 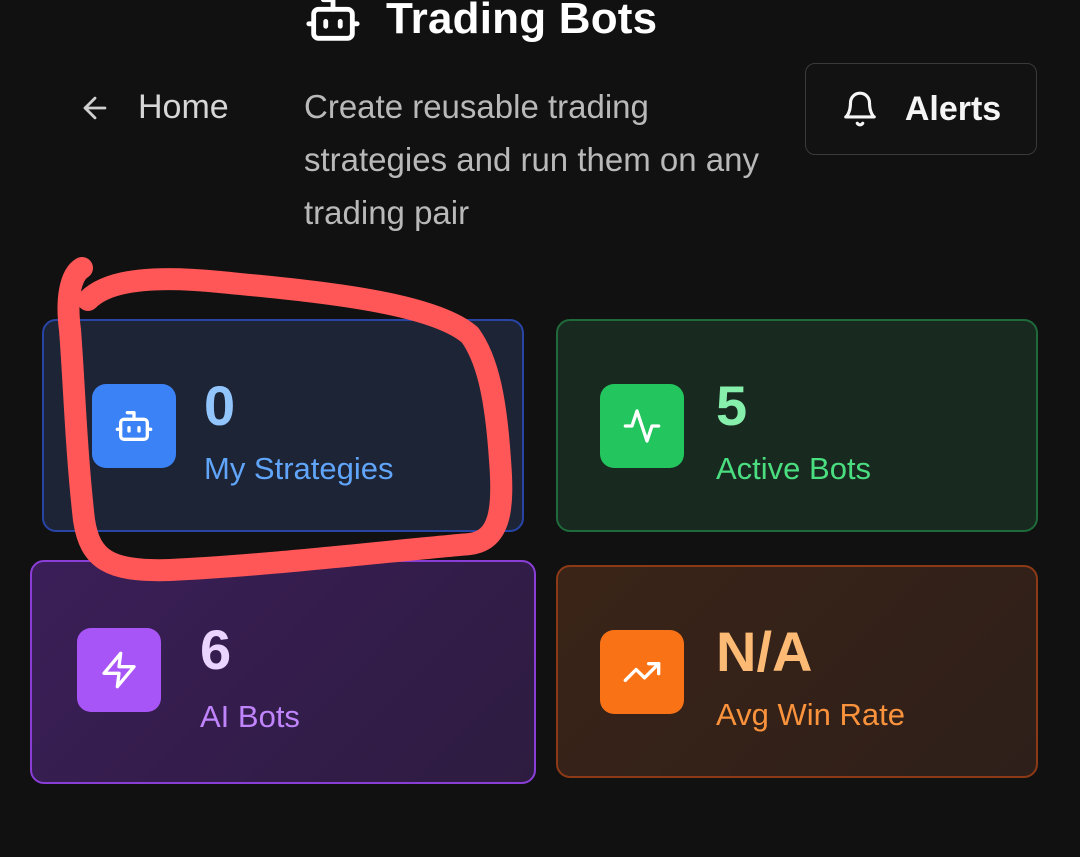 What do you see at coordinates (642, 426) in the screenshot?
I see `activity-icon` at bounding box center [642, 426].